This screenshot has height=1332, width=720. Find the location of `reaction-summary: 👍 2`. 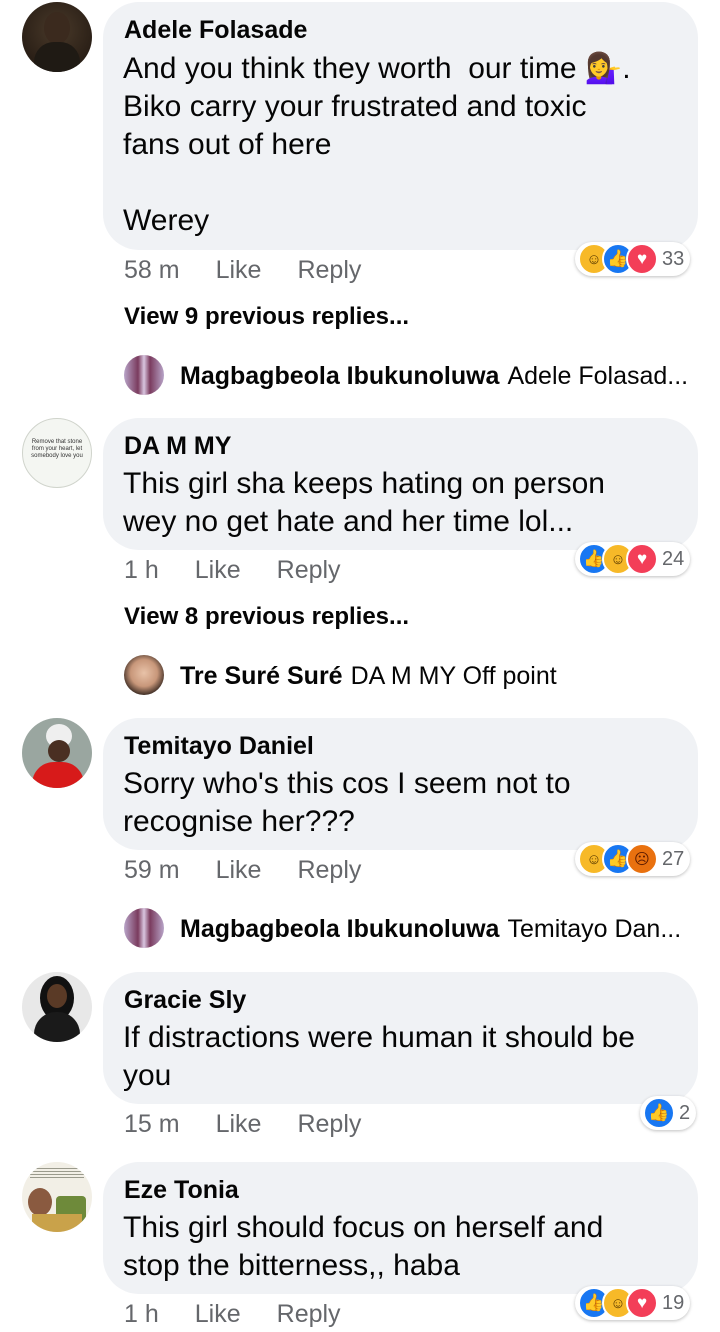

reaction-summary: 👍 2 is located at coordinates (668, 1113).